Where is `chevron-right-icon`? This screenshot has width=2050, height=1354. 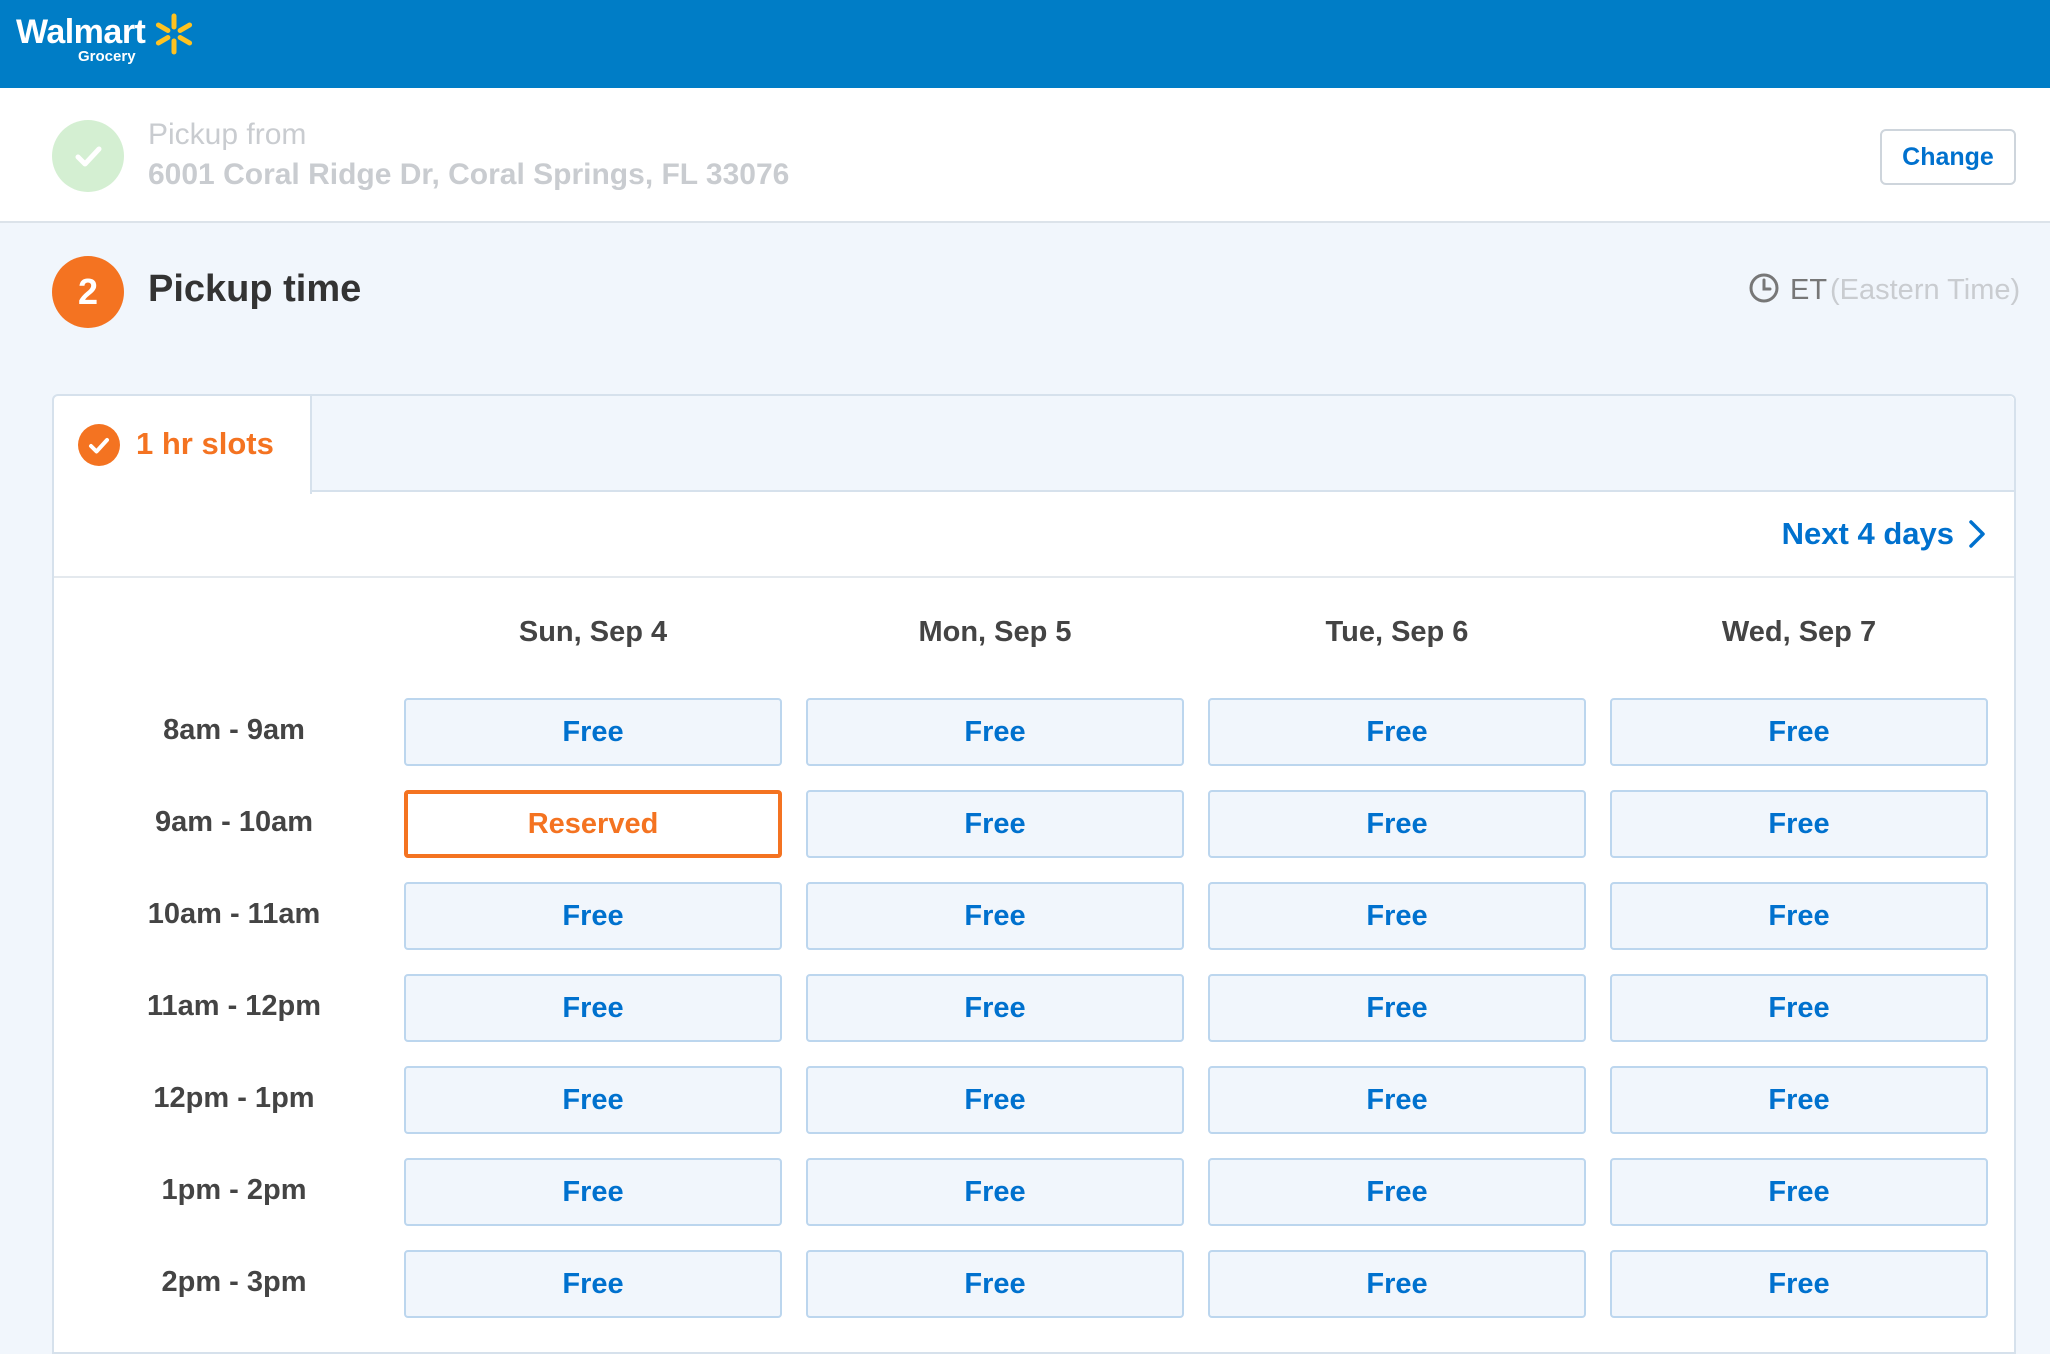
chevron-right-icon is located at coordinates (1977, 534).